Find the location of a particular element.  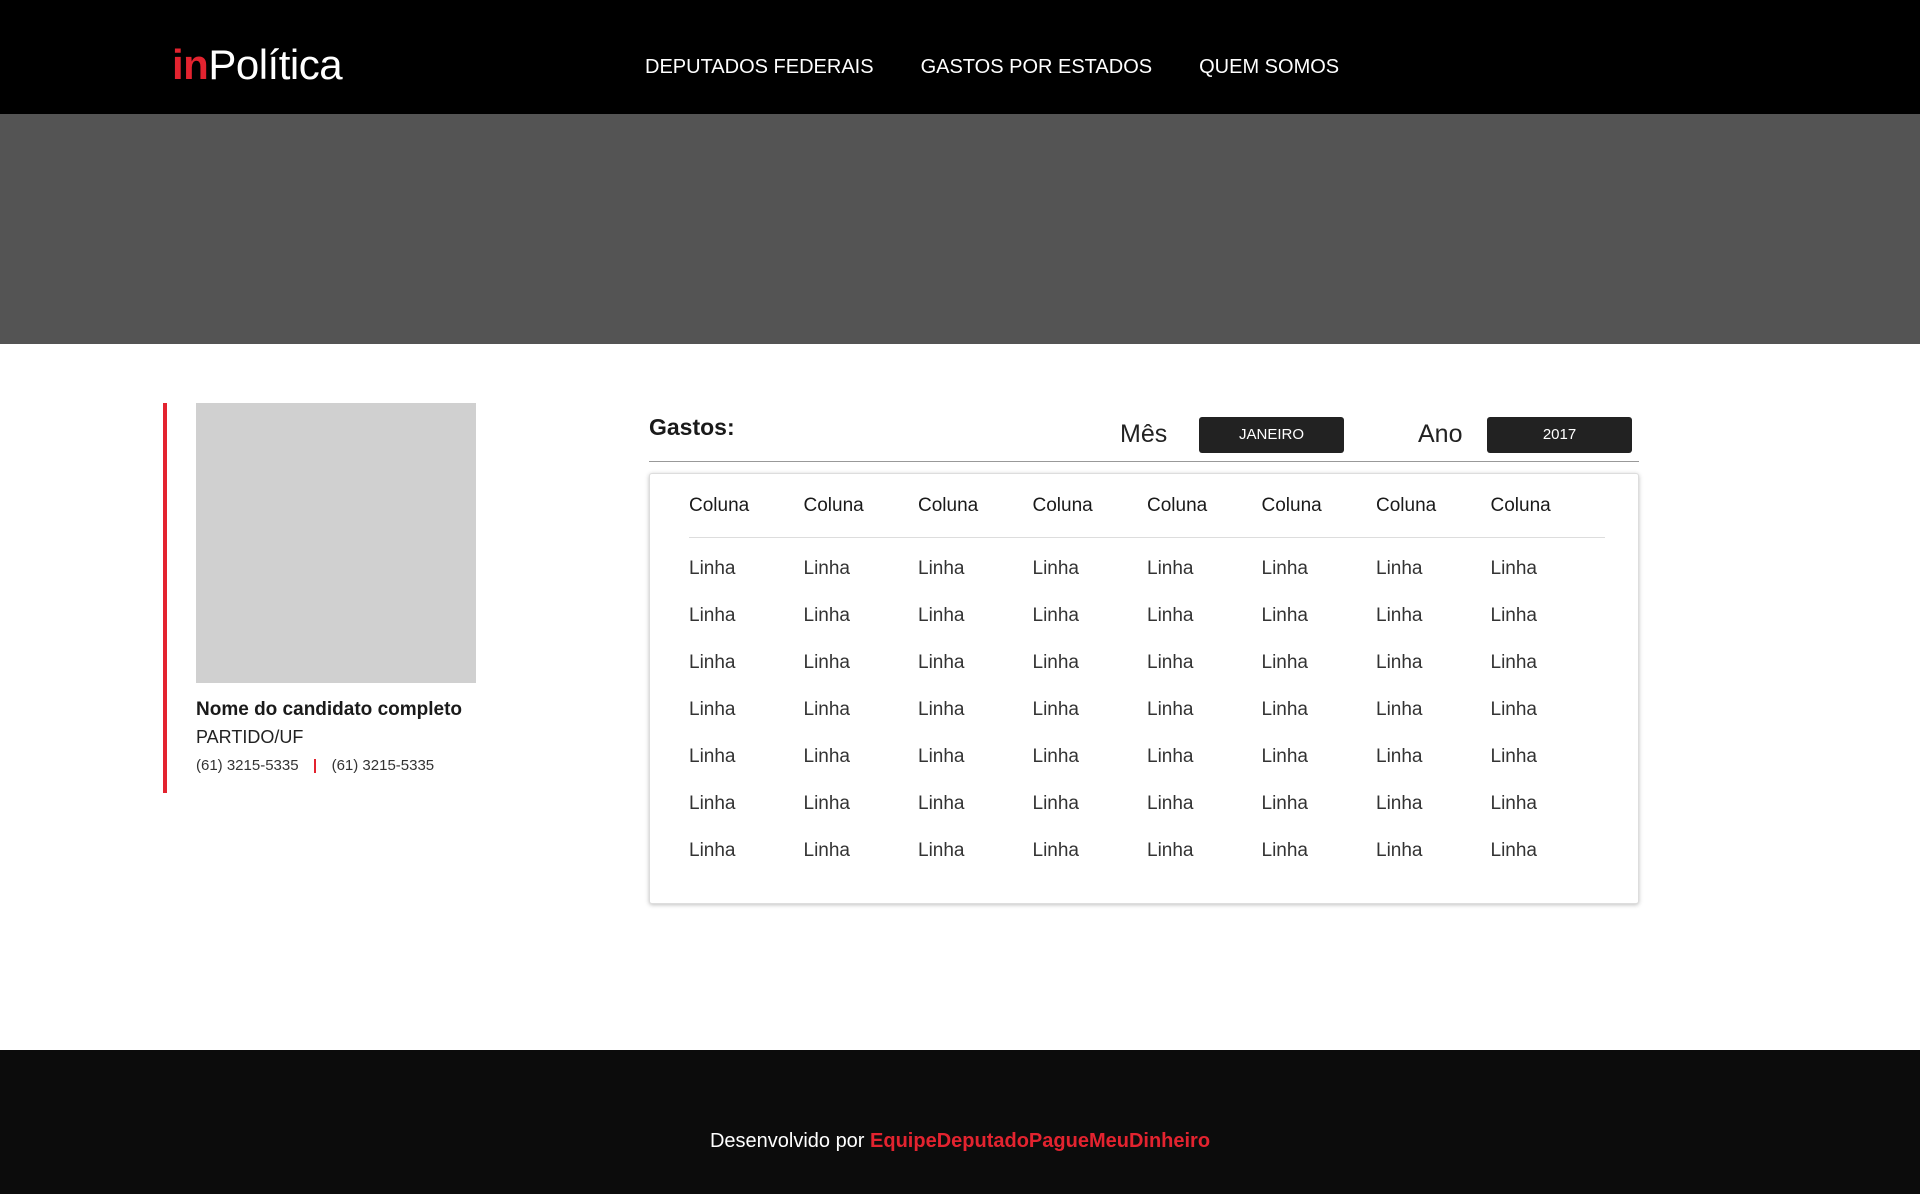

footer-prefix: Desenvolvido por is located at coordinates (787, 1141).